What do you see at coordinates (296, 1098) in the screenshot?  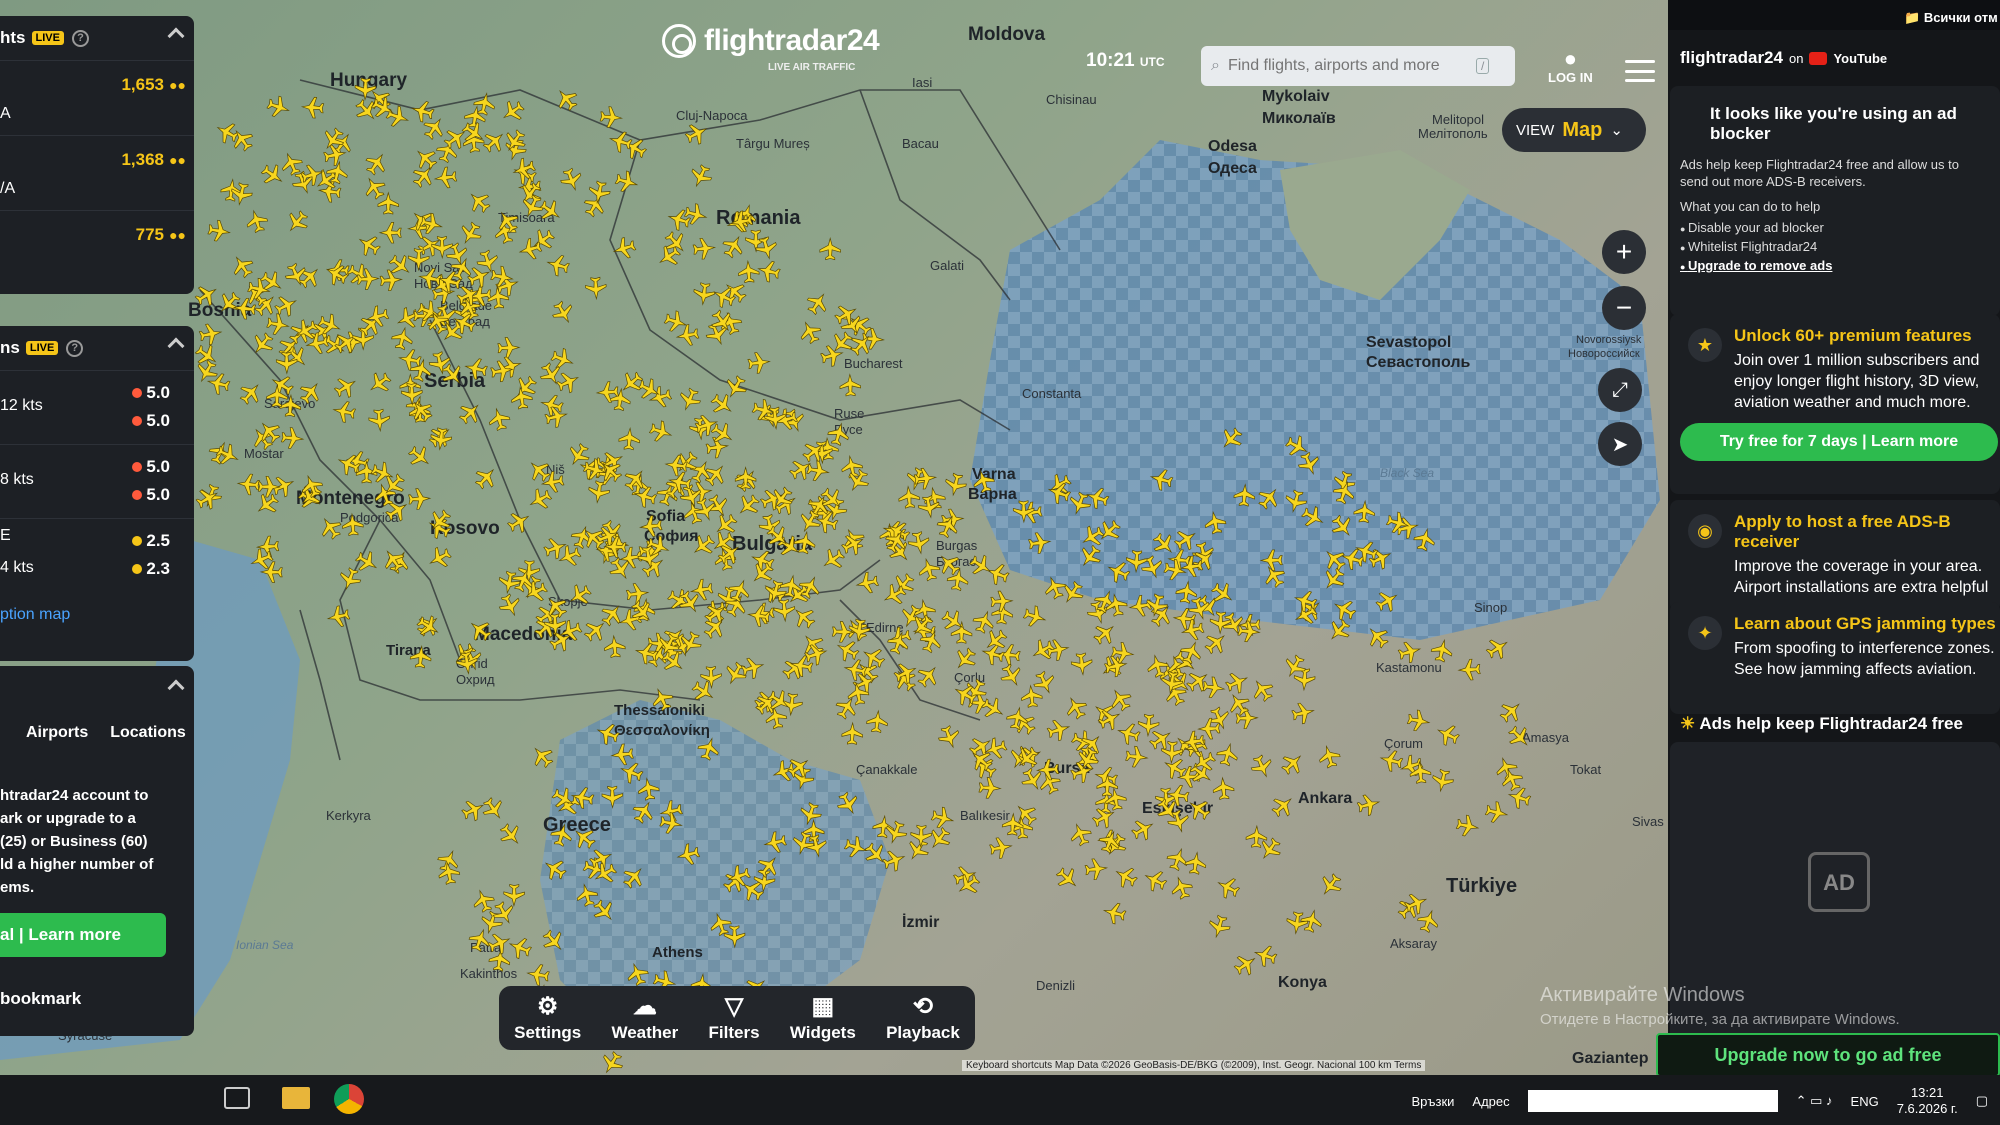 I see `file-explorer-icon` at bounding box center [296, 1098].